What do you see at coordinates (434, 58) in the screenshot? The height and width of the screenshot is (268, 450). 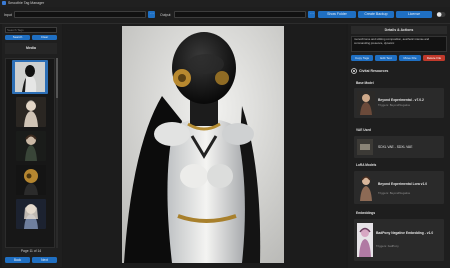 I see `delete-file-button: Delete File` at bounding box center [434, 58].